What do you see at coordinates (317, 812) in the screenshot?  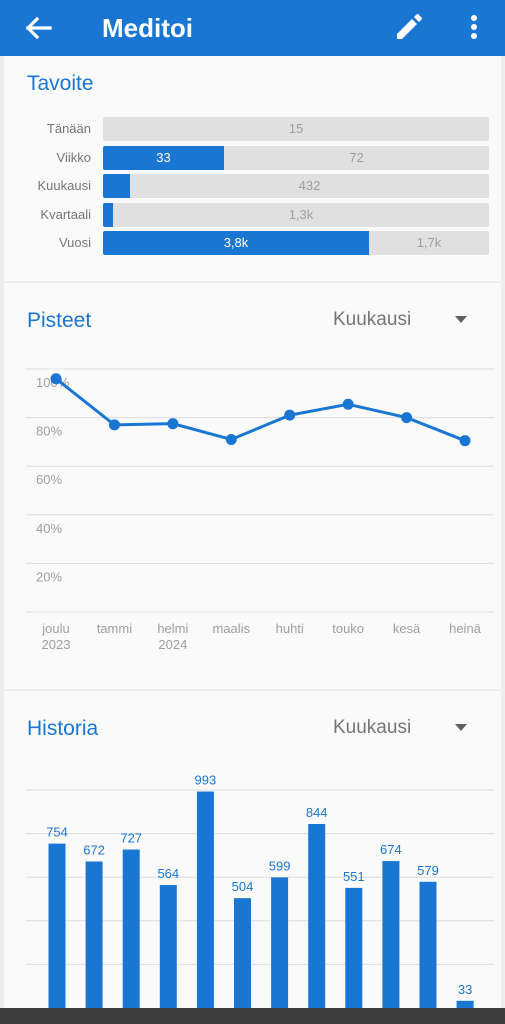 I see `bar-value-label: 844` at bounding box center [317, 812].